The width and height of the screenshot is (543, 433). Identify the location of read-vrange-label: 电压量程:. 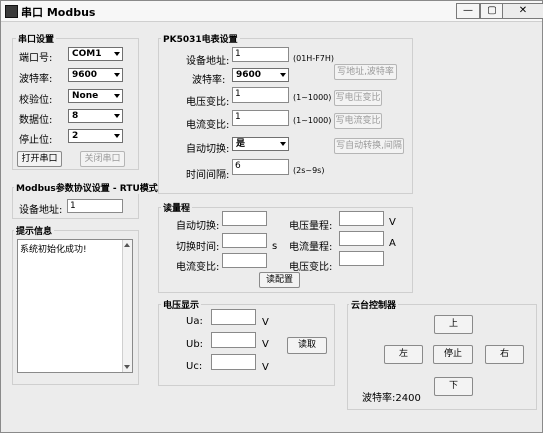
(311, 226).